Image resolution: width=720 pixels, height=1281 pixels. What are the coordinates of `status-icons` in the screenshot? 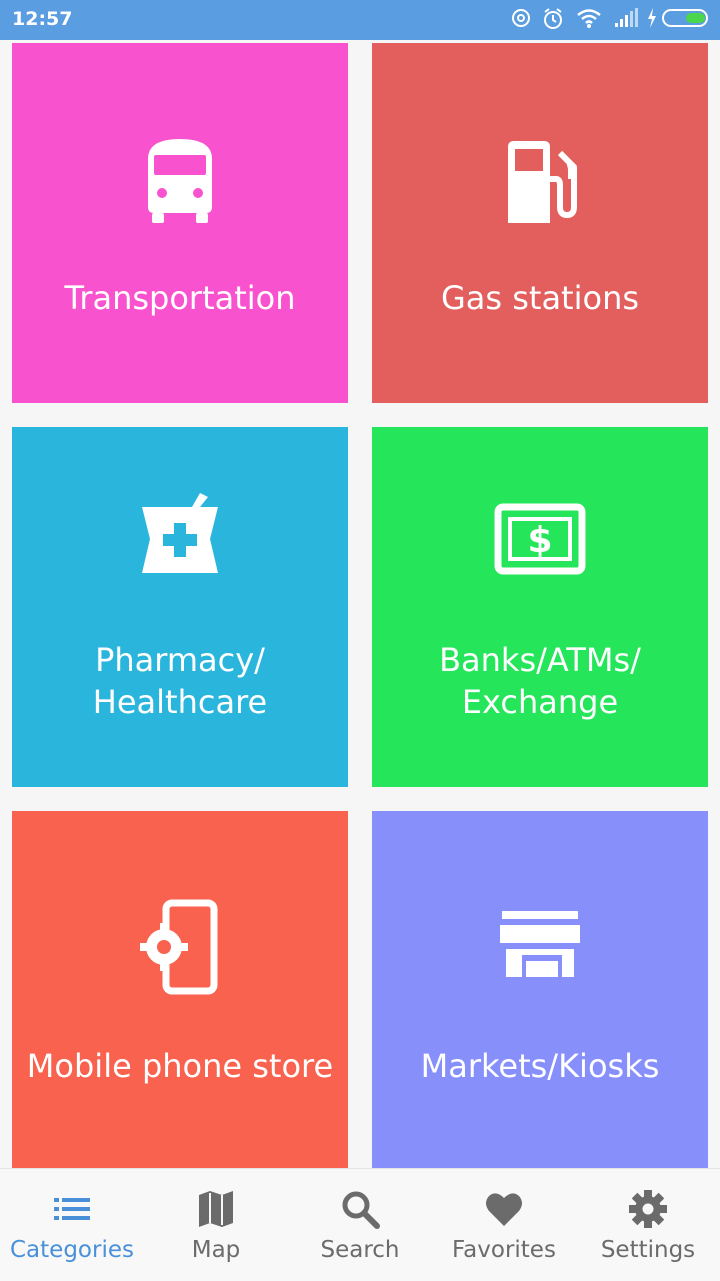 It's located at (610, 20).